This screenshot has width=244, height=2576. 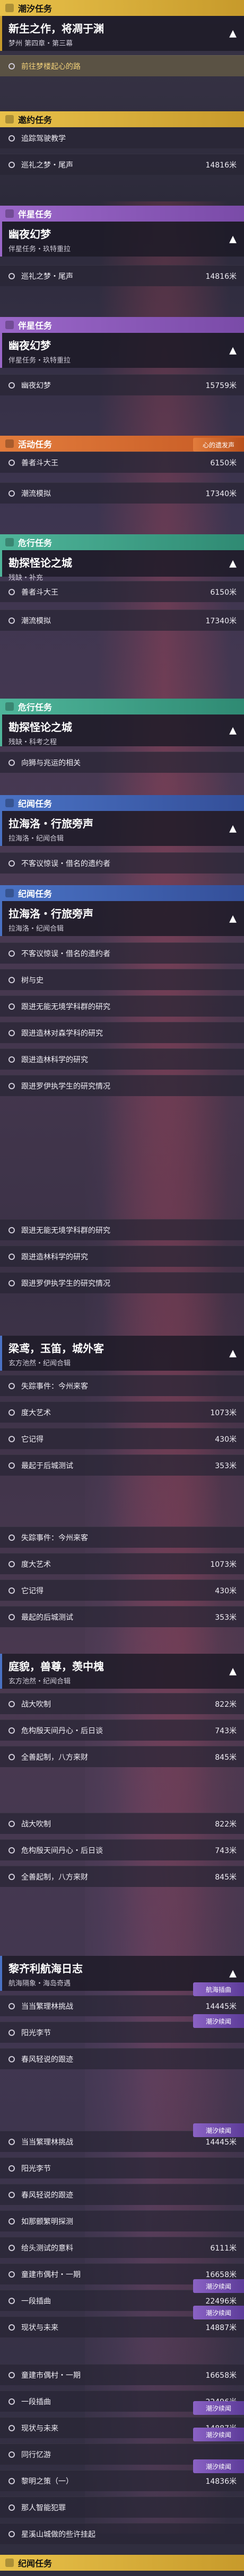 What do you see at coordinates (226, 1850) in the screenshot?
I see `objective-distance: 743米` at bounding box center [226, 1850].